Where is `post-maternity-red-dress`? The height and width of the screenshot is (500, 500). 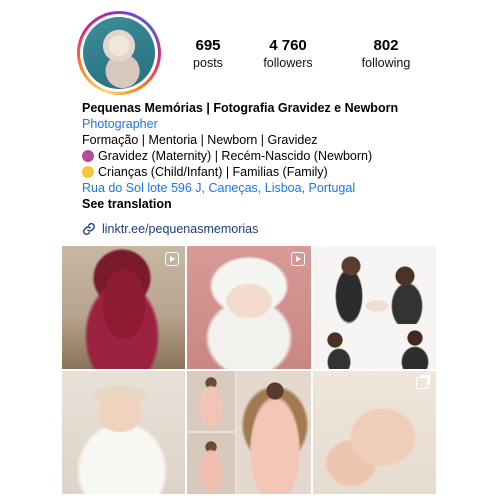
post-maternity-red-dress is located at coordinates (123, 307).